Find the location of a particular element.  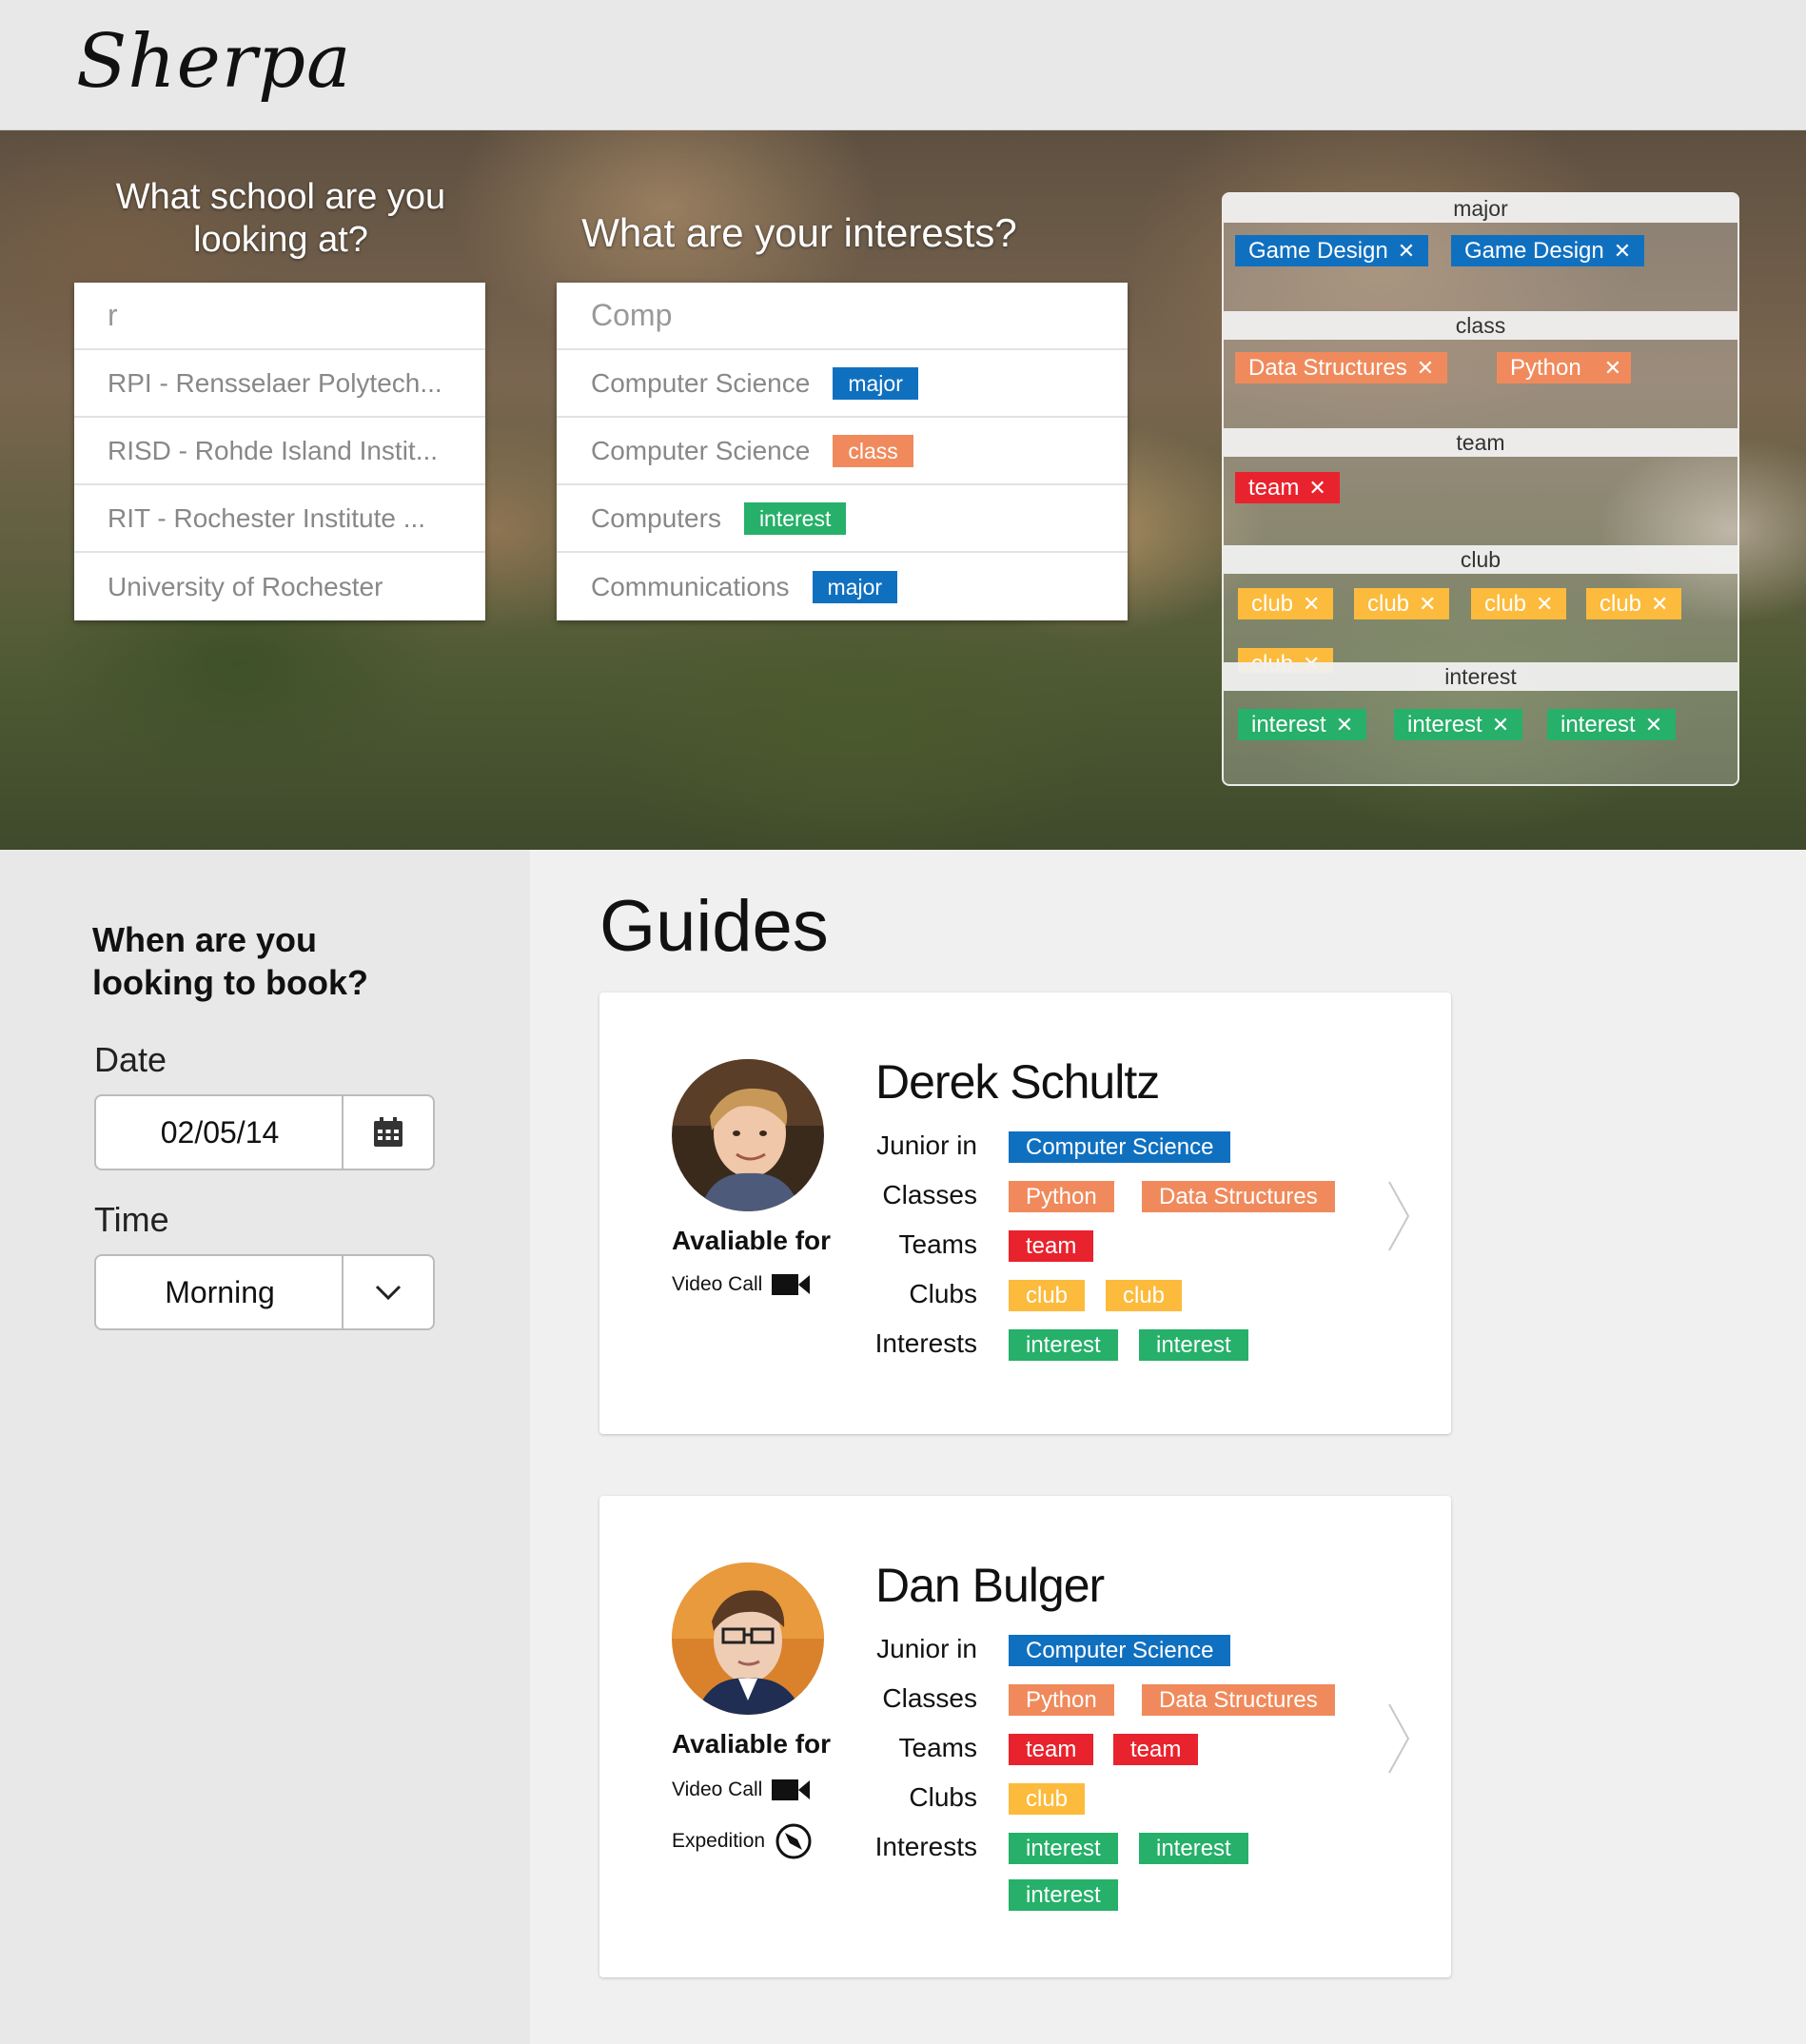

year-label: Junior in is located at coordinates (926, 1649).